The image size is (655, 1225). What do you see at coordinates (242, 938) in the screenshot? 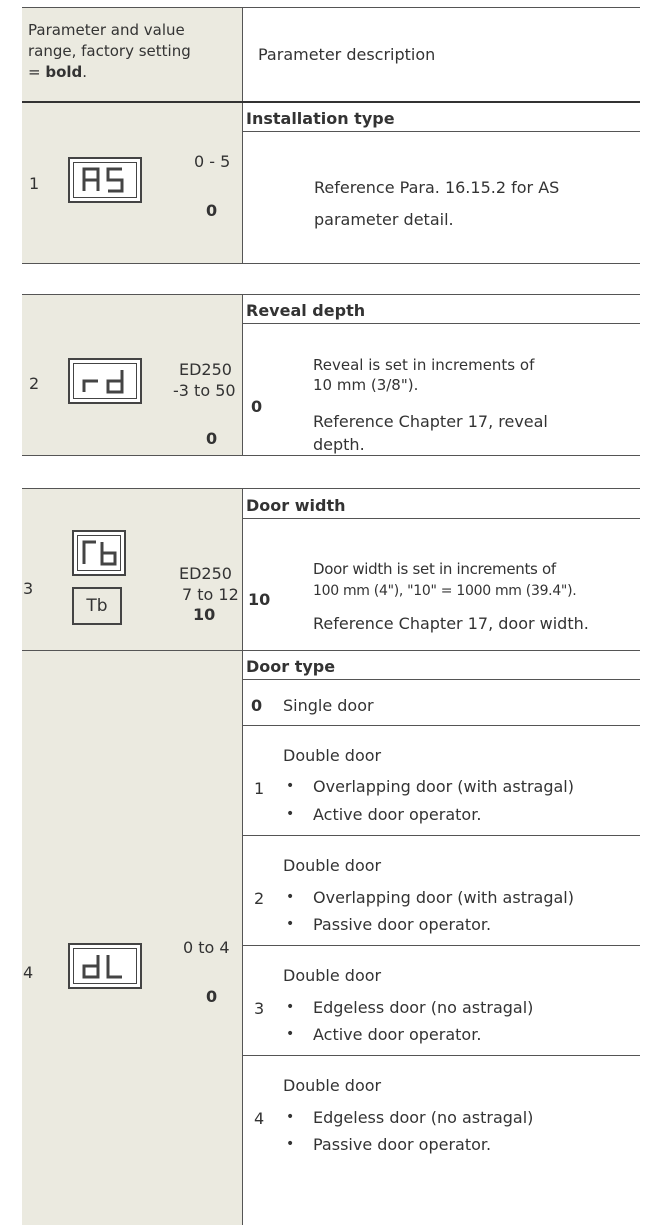
I see `row4-divider` at bounding box center [242, 938].